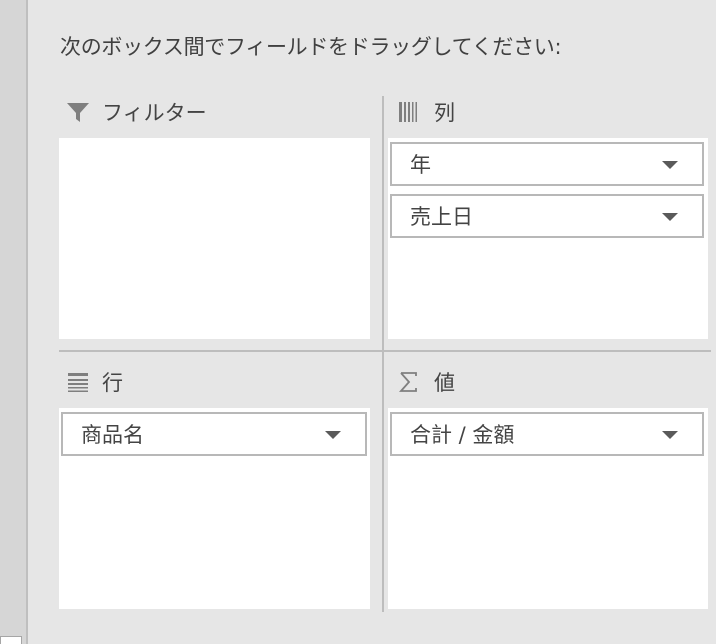 Image resolution: width=716 pixels, height=644 pixels. What do you see at coordinates (426, 112) in the screenshot?
I see `columns-area-header: 列` at bounding box center [426, 112].